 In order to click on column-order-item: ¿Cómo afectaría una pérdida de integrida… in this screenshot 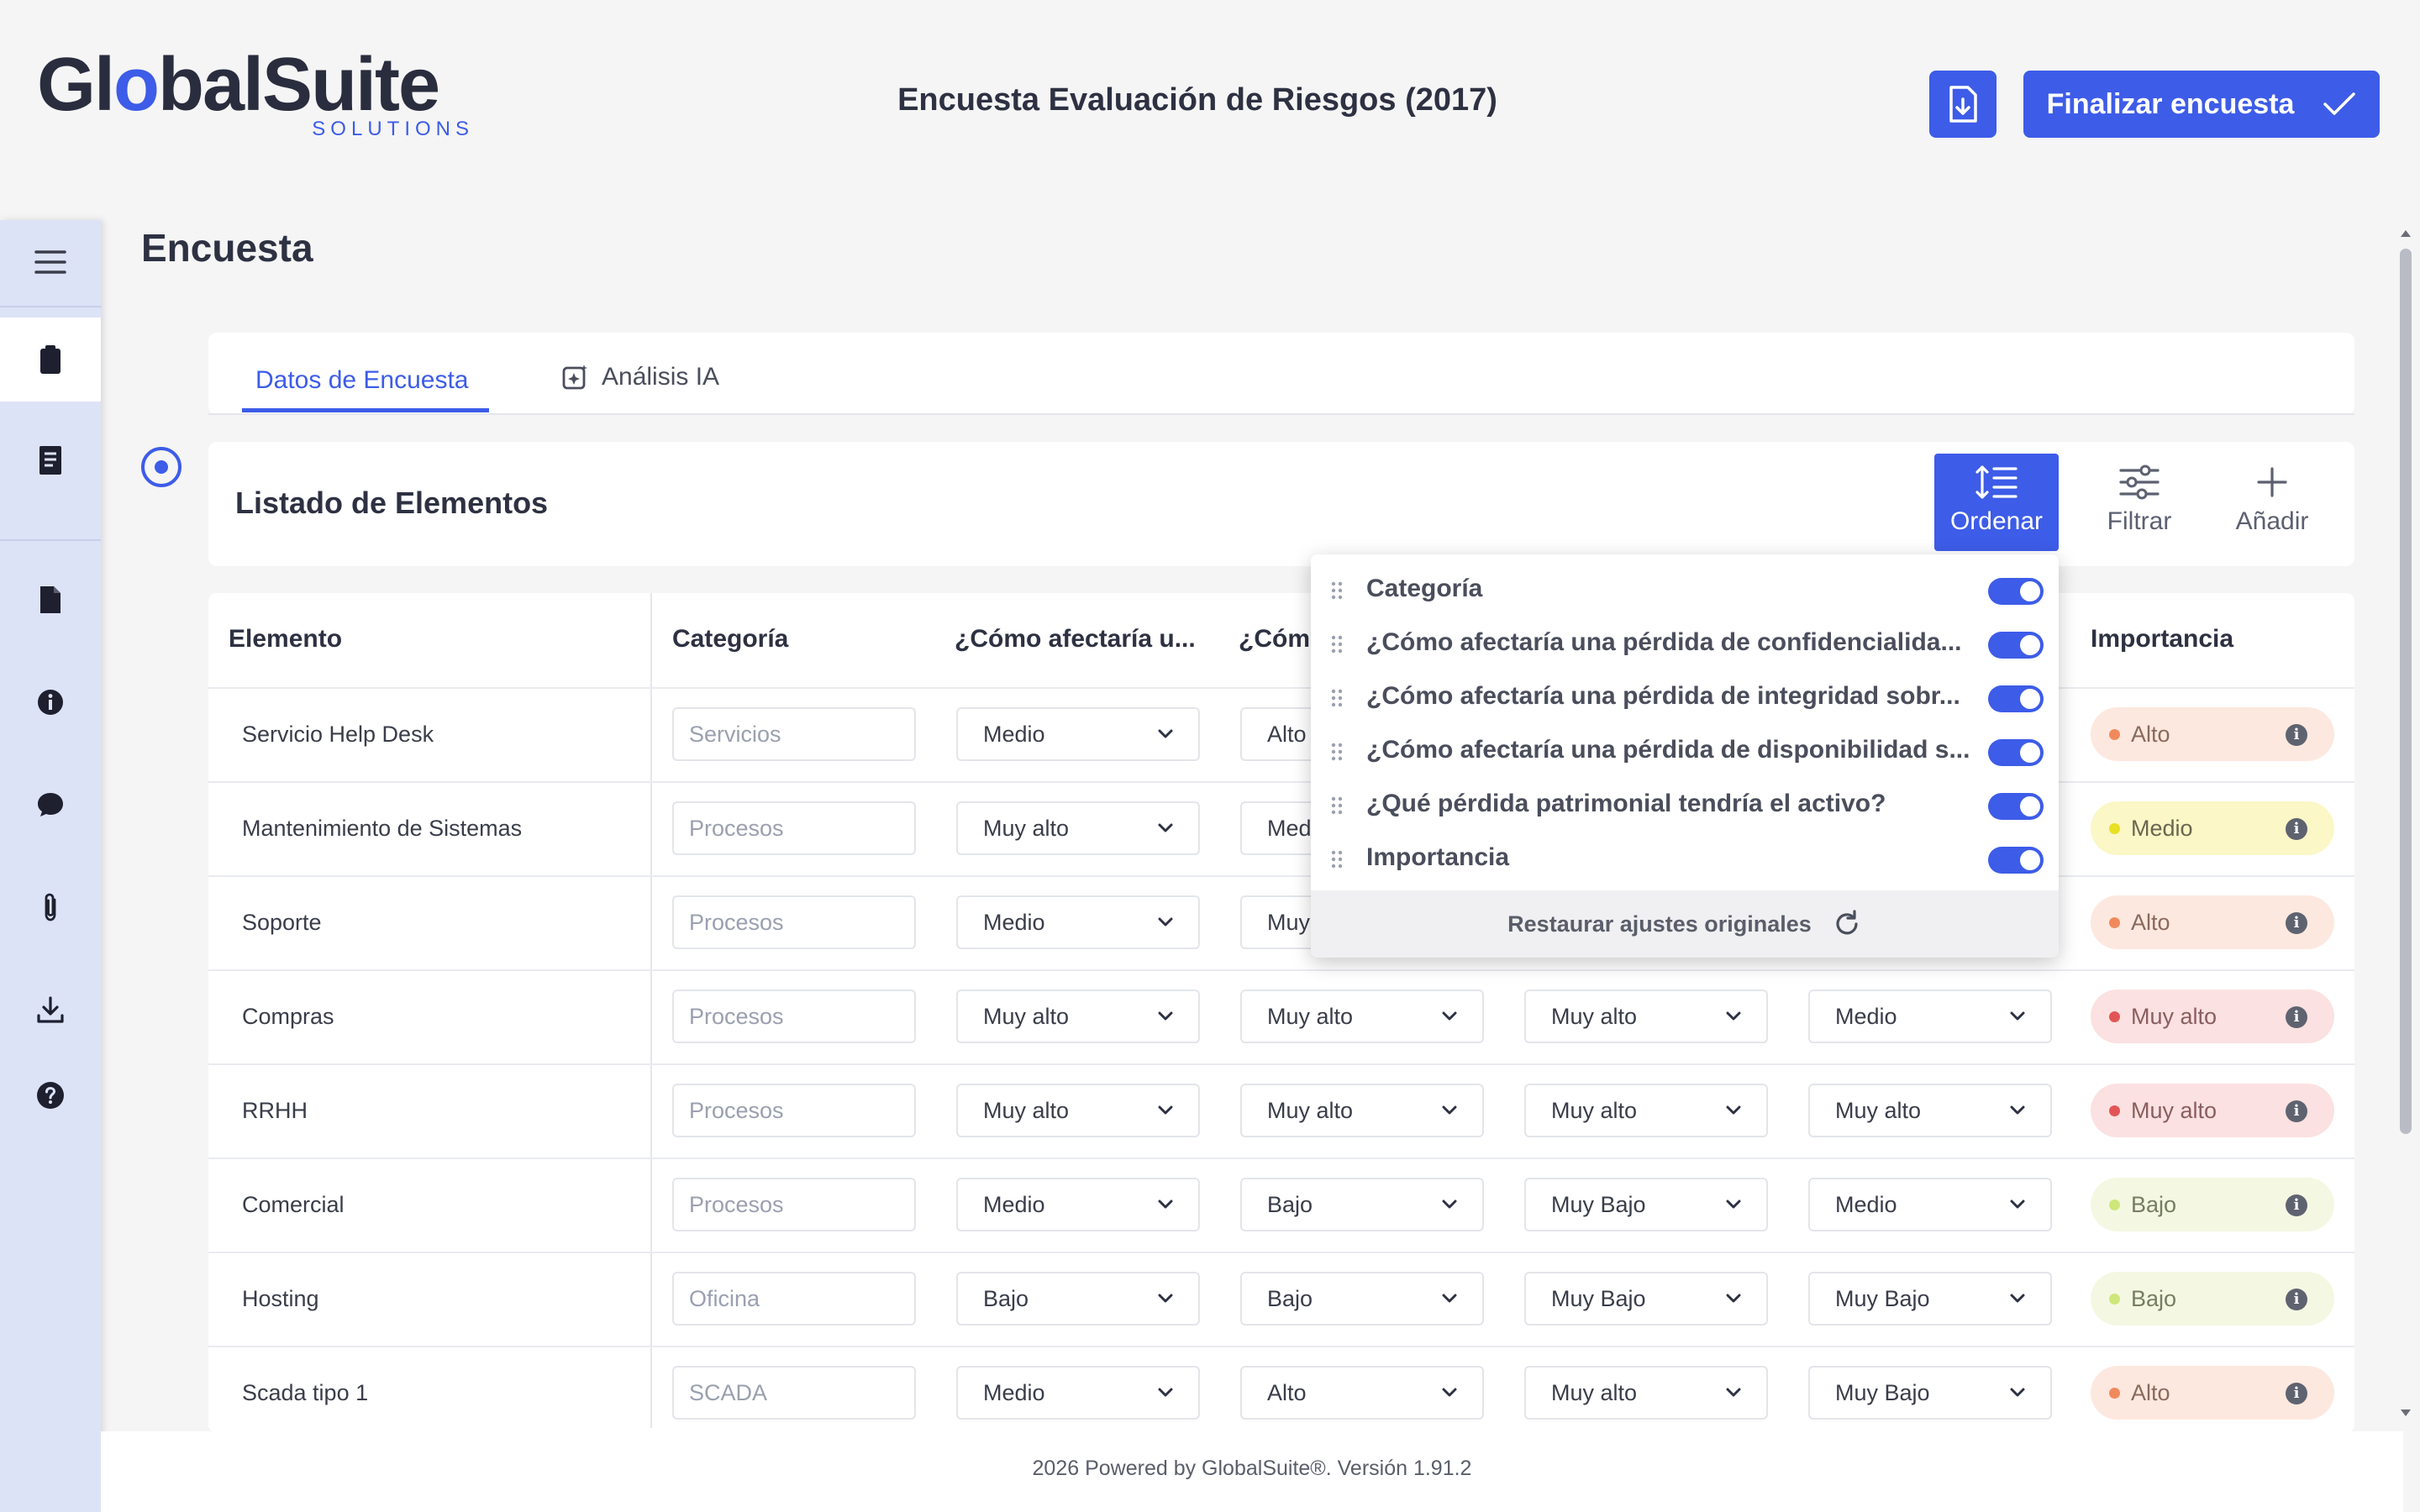, I will do `click(1685, 695)`.